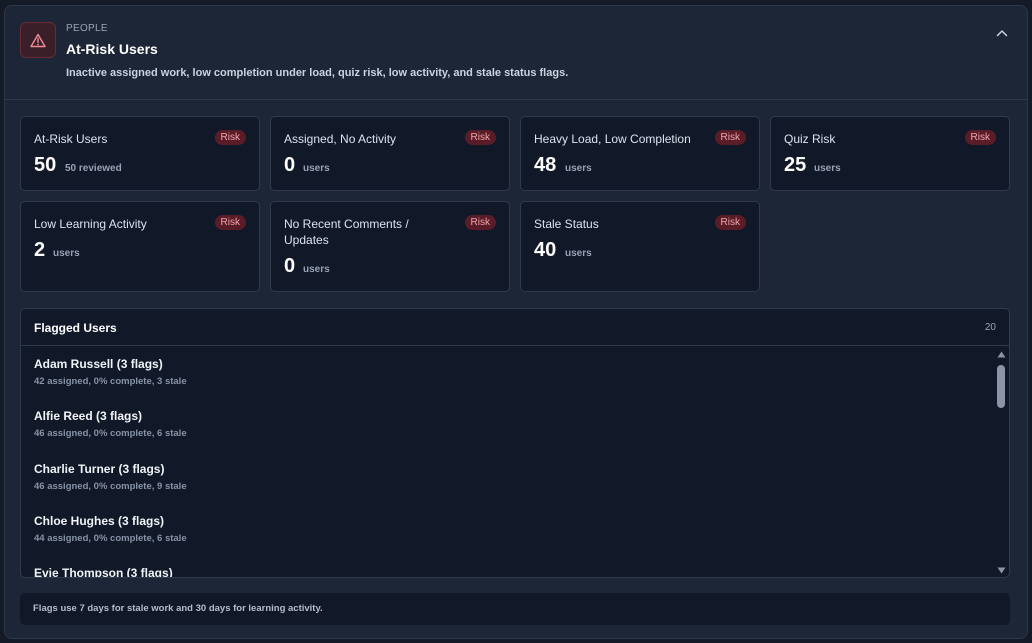 This screenshot has height=643, width=1032. Describe the element at coordinates (612, 139) in the screenshot. I see `card-label: Heavy Load, Low Completion` at that location.